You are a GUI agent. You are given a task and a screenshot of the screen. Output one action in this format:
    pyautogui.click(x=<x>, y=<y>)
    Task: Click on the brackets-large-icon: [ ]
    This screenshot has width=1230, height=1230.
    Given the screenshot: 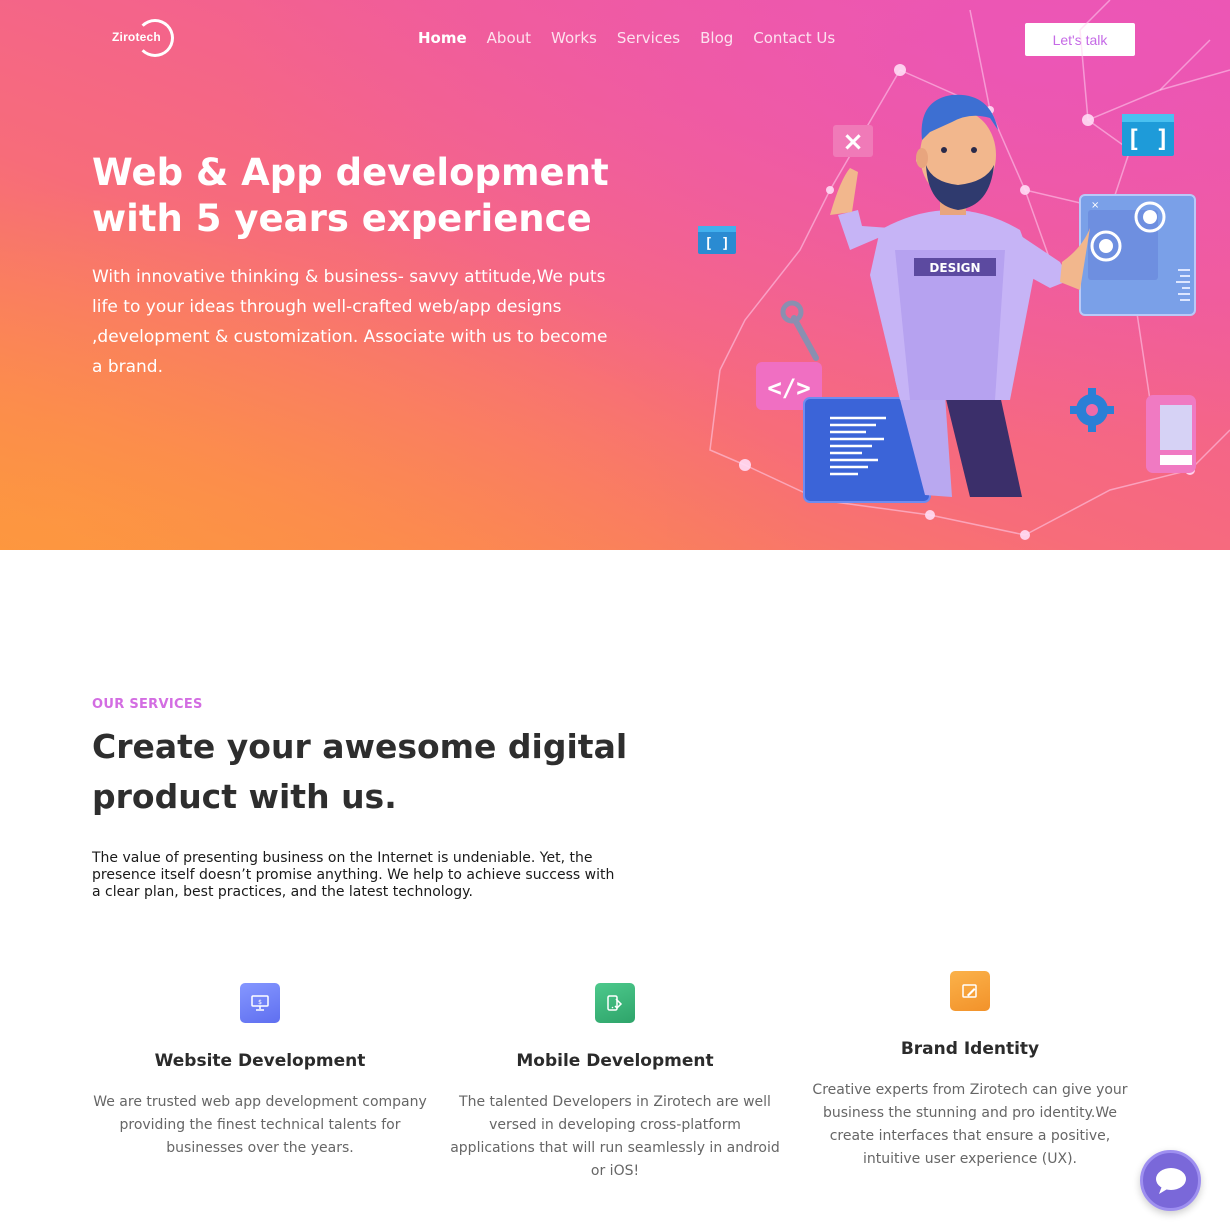 What is the action you would take?
    pyautogui.click(x=1148, y=135)
    